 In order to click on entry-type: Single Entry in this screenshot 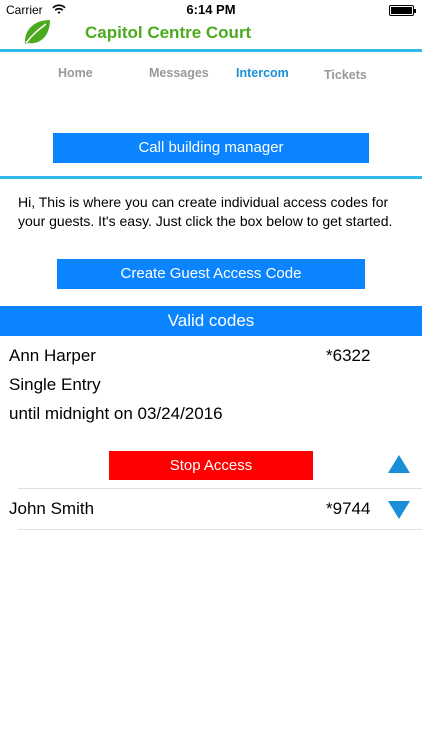, I will do `click(55, 384)`.